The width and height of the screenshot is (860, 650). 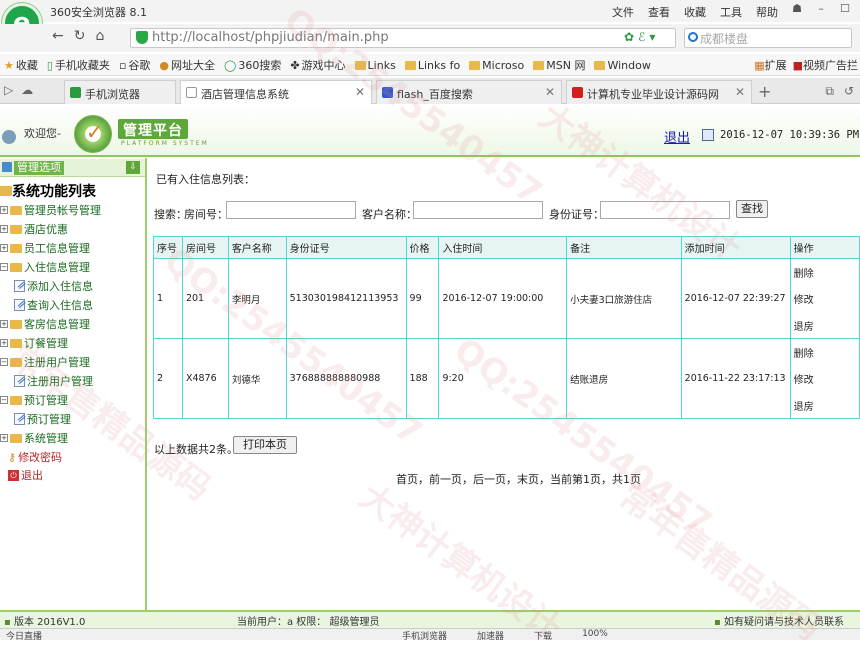 What do you see at coordinates (34, 400) in the screenshot?
I see `sidebar-item-booking: −预订管理` at bounding box center [34, 400].